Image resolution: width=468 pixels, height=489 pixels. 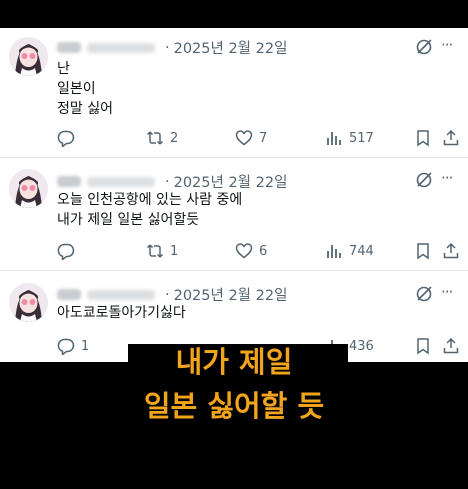 I want to click on post-text: 난 일본이 정말 싫어, so click(x=85, y=89).